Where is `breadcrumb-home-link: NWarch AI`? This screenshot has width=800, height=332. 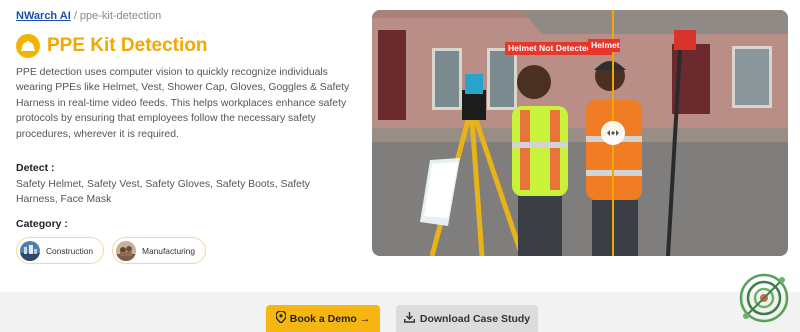 breadcrumb-home-link: NWarch AI is located at coordinates (43, 16).